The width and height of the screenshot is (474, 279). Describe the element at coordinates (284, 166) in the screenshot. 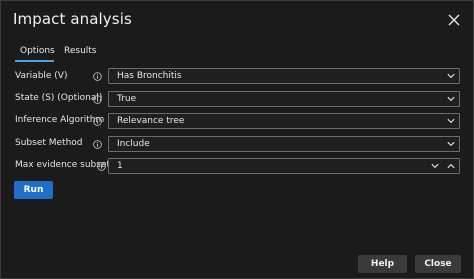

I see `max-evidence-subset-stepper: 1` at that location.